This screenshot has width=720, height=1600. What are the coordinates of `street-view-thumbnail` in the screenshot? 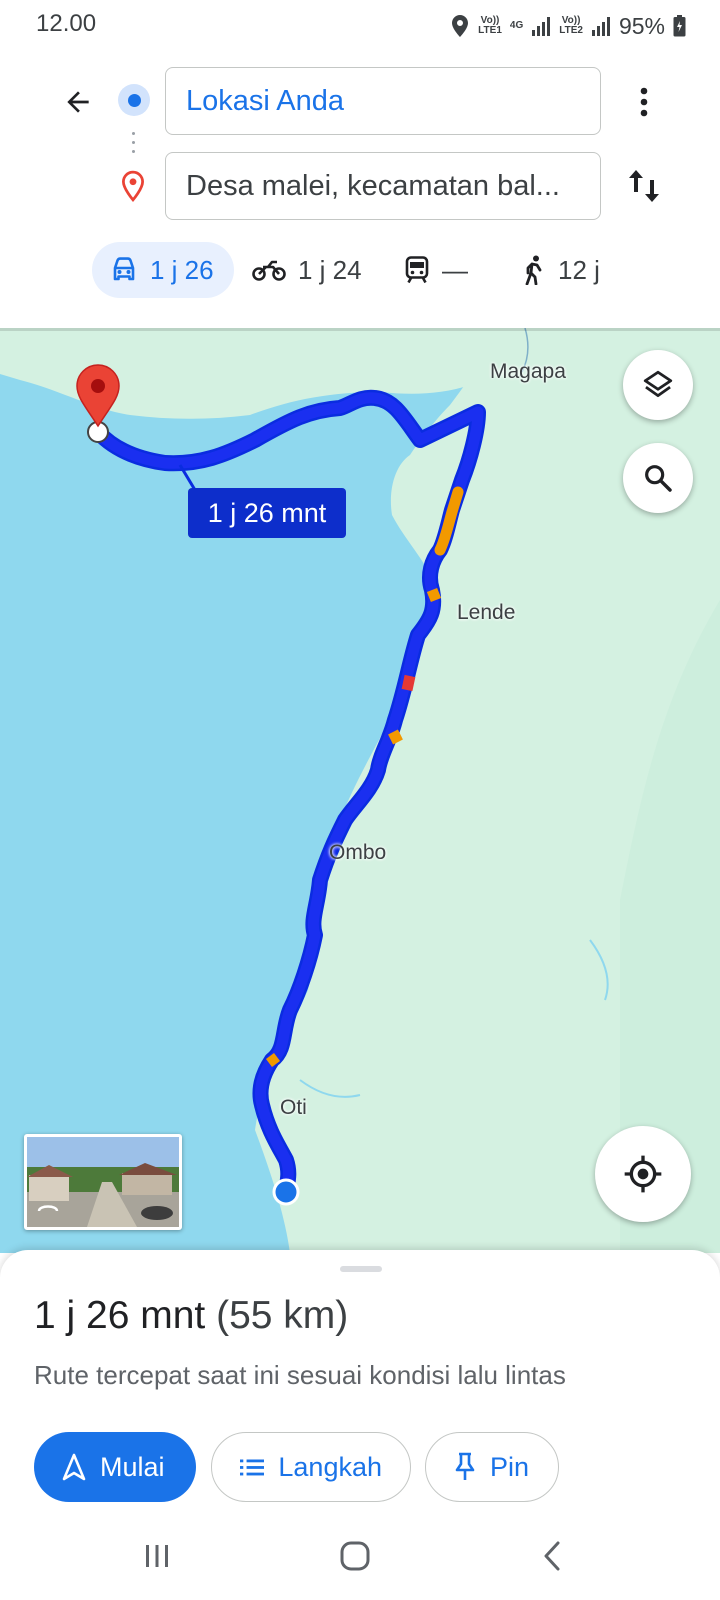 It's located at (103, 1182).